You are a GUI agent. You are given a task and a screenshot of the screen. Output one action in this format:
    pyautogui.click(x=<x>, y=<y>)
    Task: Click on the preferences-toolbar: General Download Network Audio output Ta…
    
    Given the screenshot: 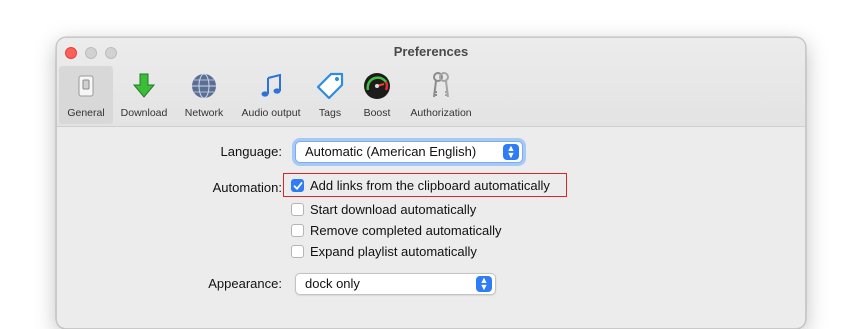 What is the action you would take?
    pyautogui.click(x=268, y=96)
    